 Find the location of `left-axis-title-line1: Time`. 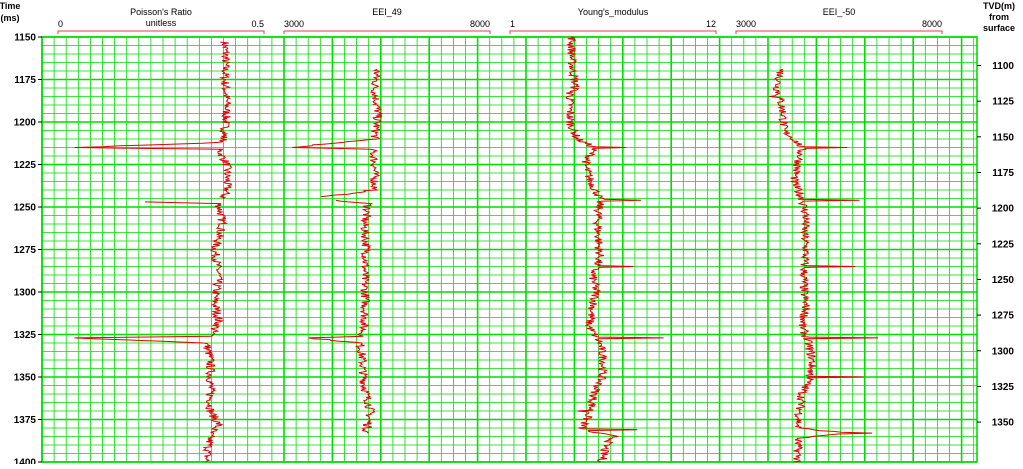

left-axis-title-line1: Time is located at coordinates (10, 6).